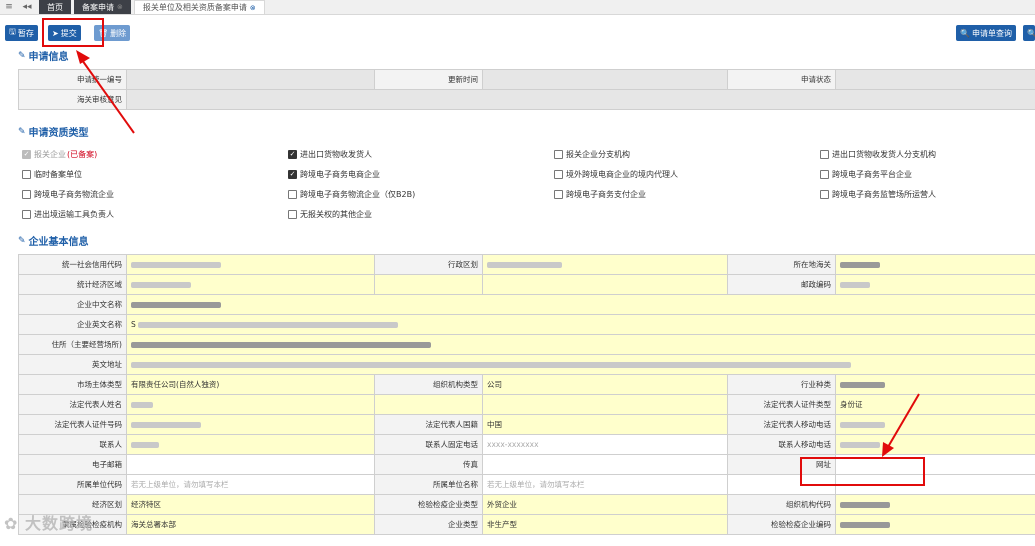  I want to click on arrow-to-submit, so click(108, 96).